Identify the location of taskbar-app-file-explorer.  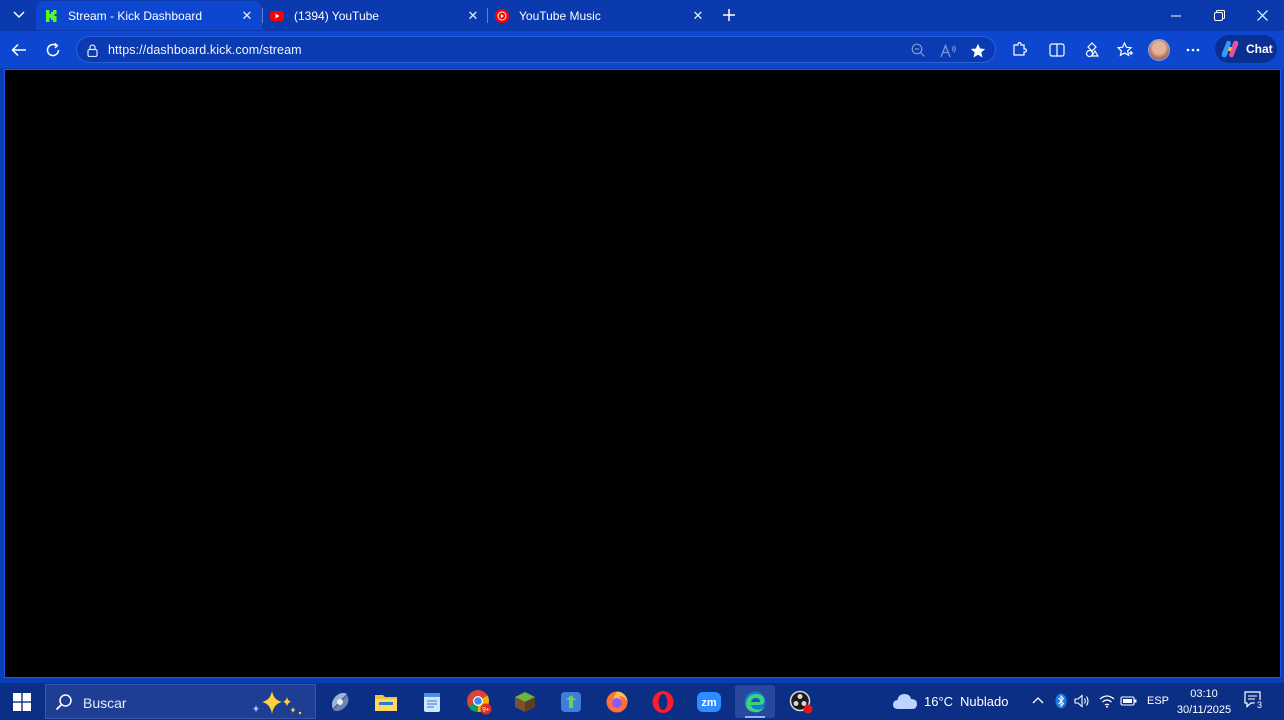
(386, 701).